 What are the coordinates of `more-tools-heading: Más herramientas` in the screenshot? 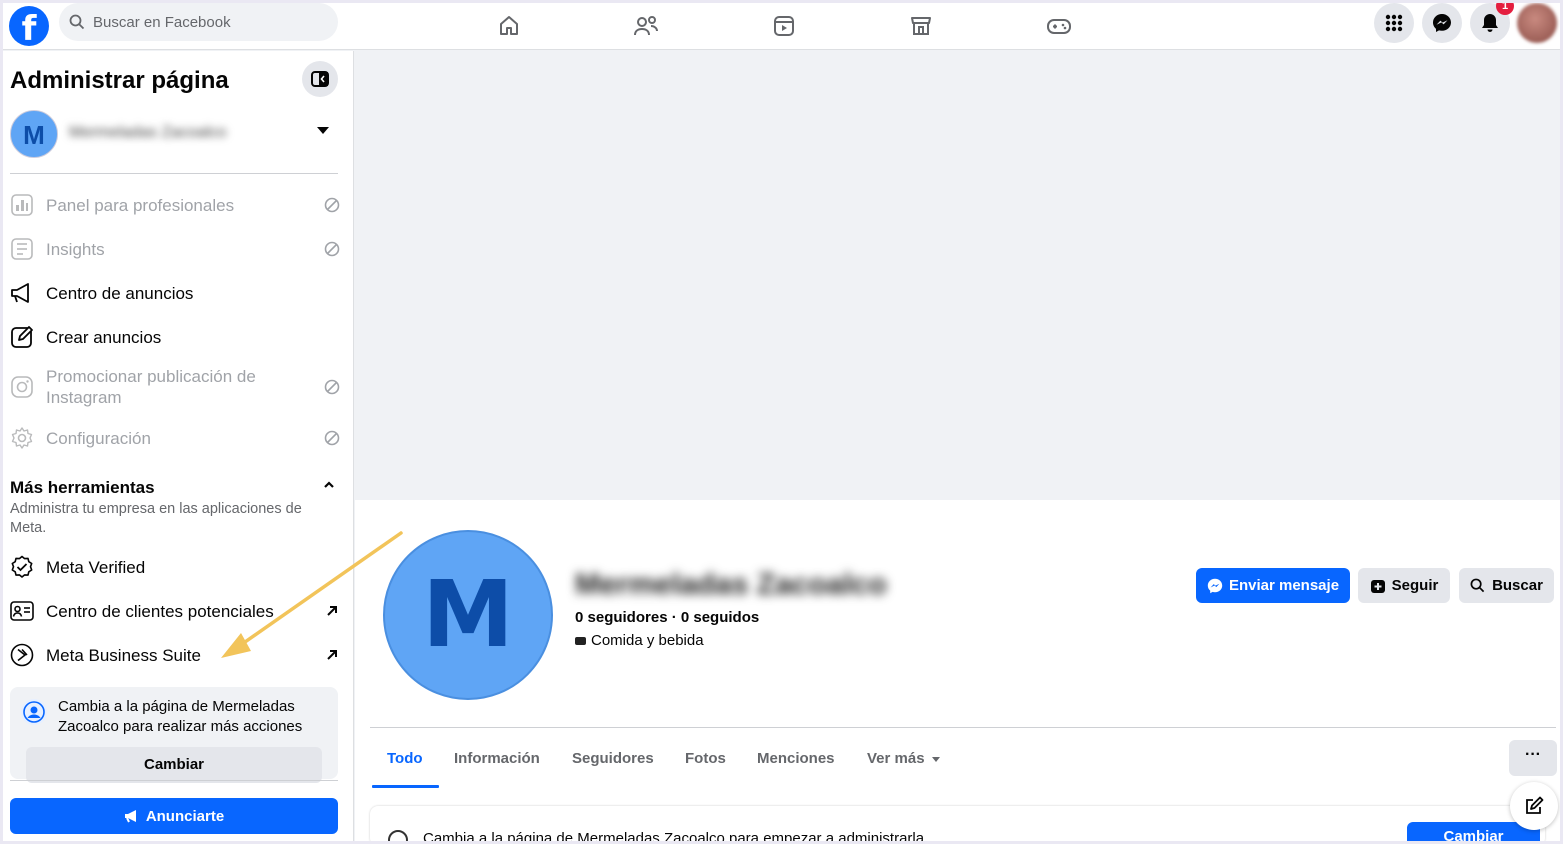 It's located at (82, 487).